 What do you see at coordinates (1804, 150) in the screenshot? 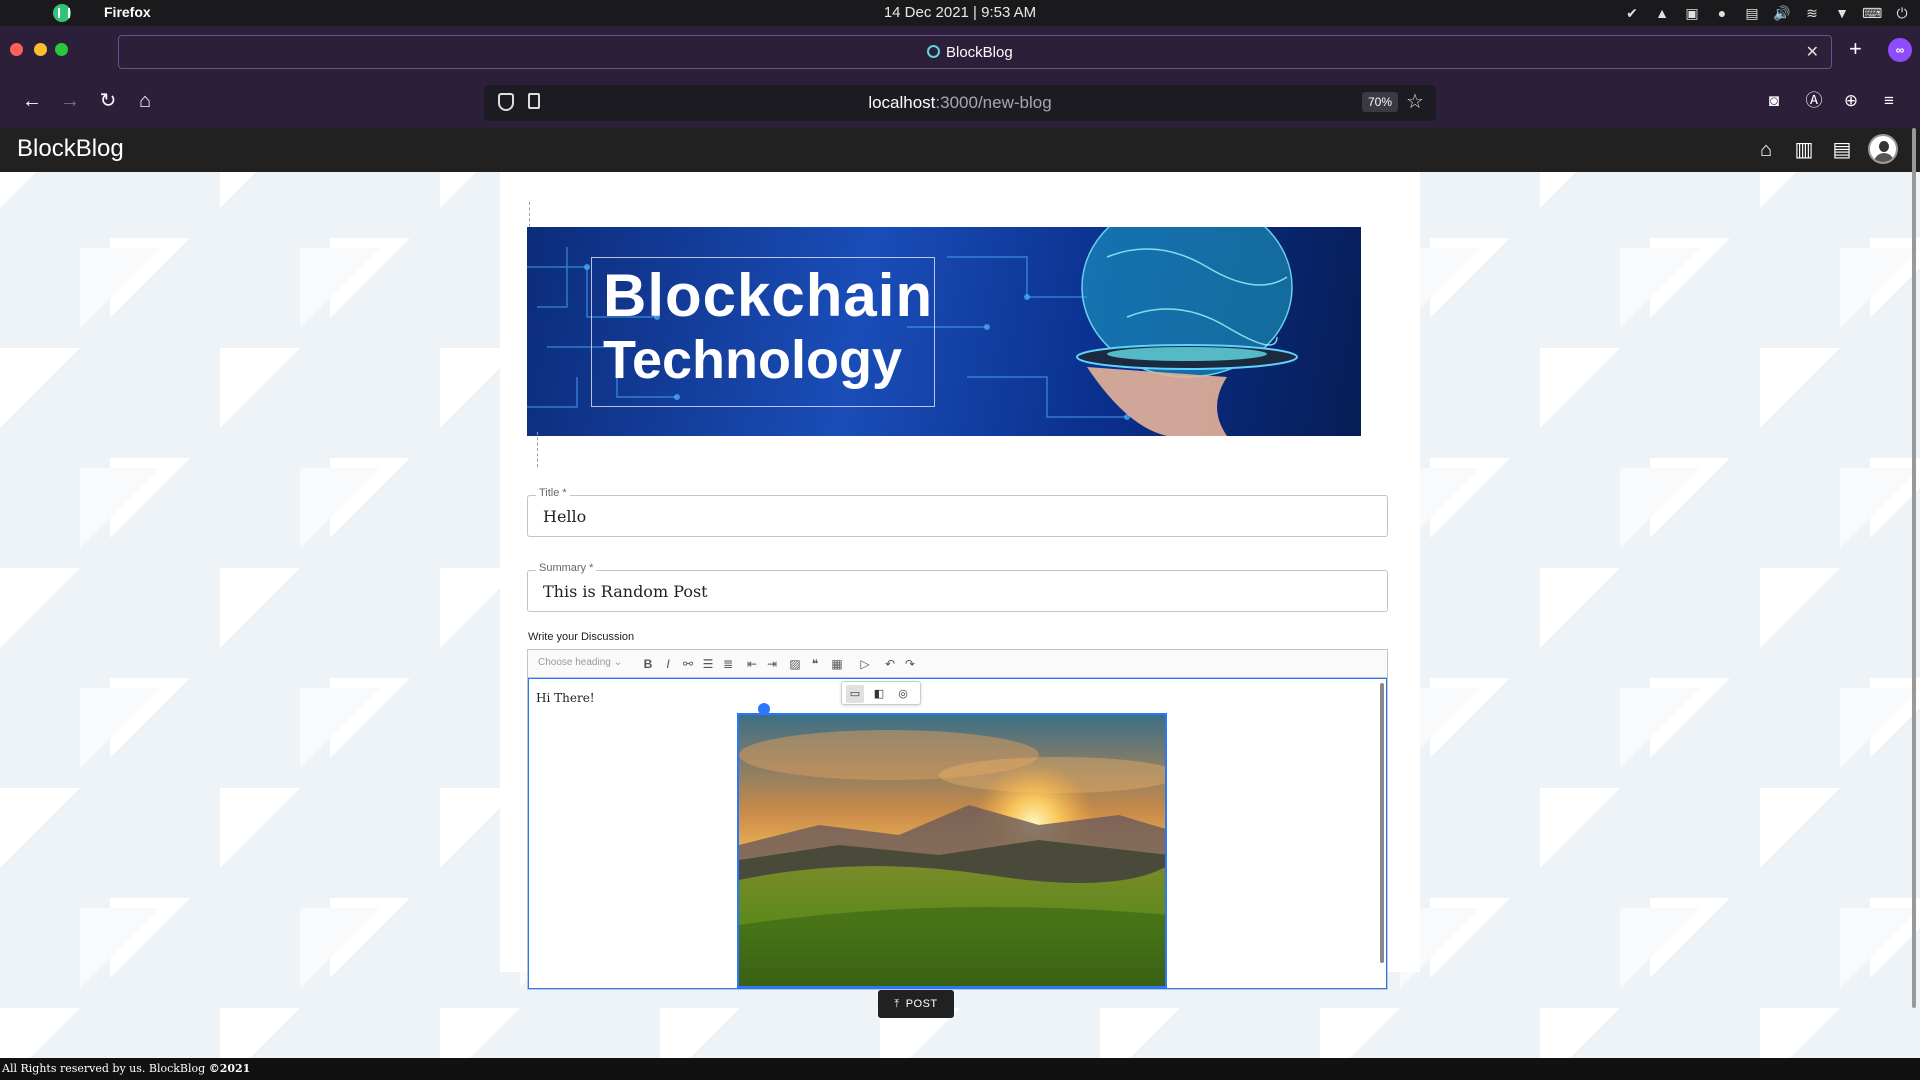
I see `library-icon: ▥` at bounding box center [1804, 150].